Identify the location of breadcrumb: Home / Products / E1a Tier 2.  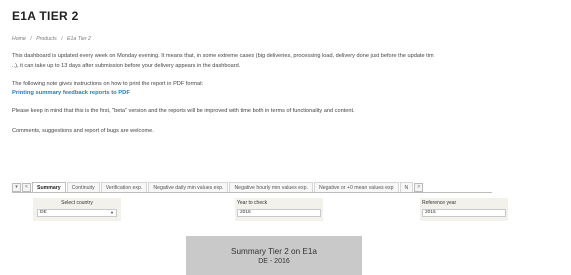
(53, 39).